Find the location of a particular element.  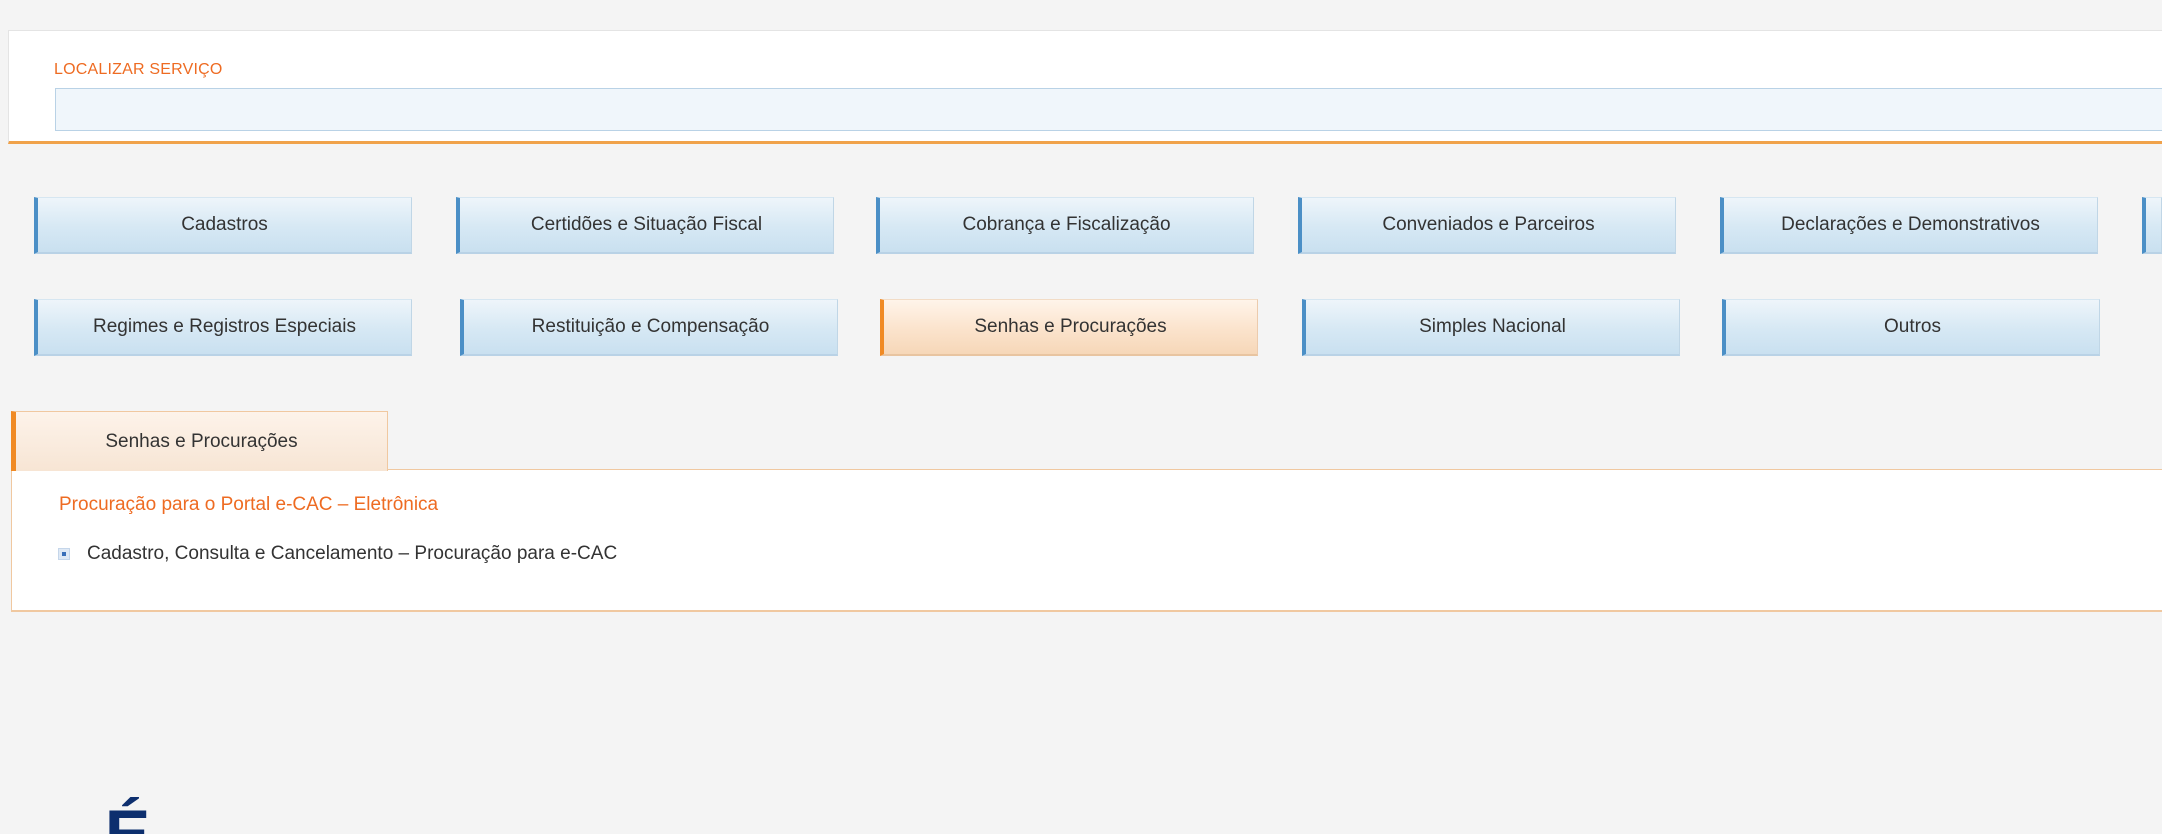

category-button-cadastros: Cadastros is located at coordinates (223, 225).